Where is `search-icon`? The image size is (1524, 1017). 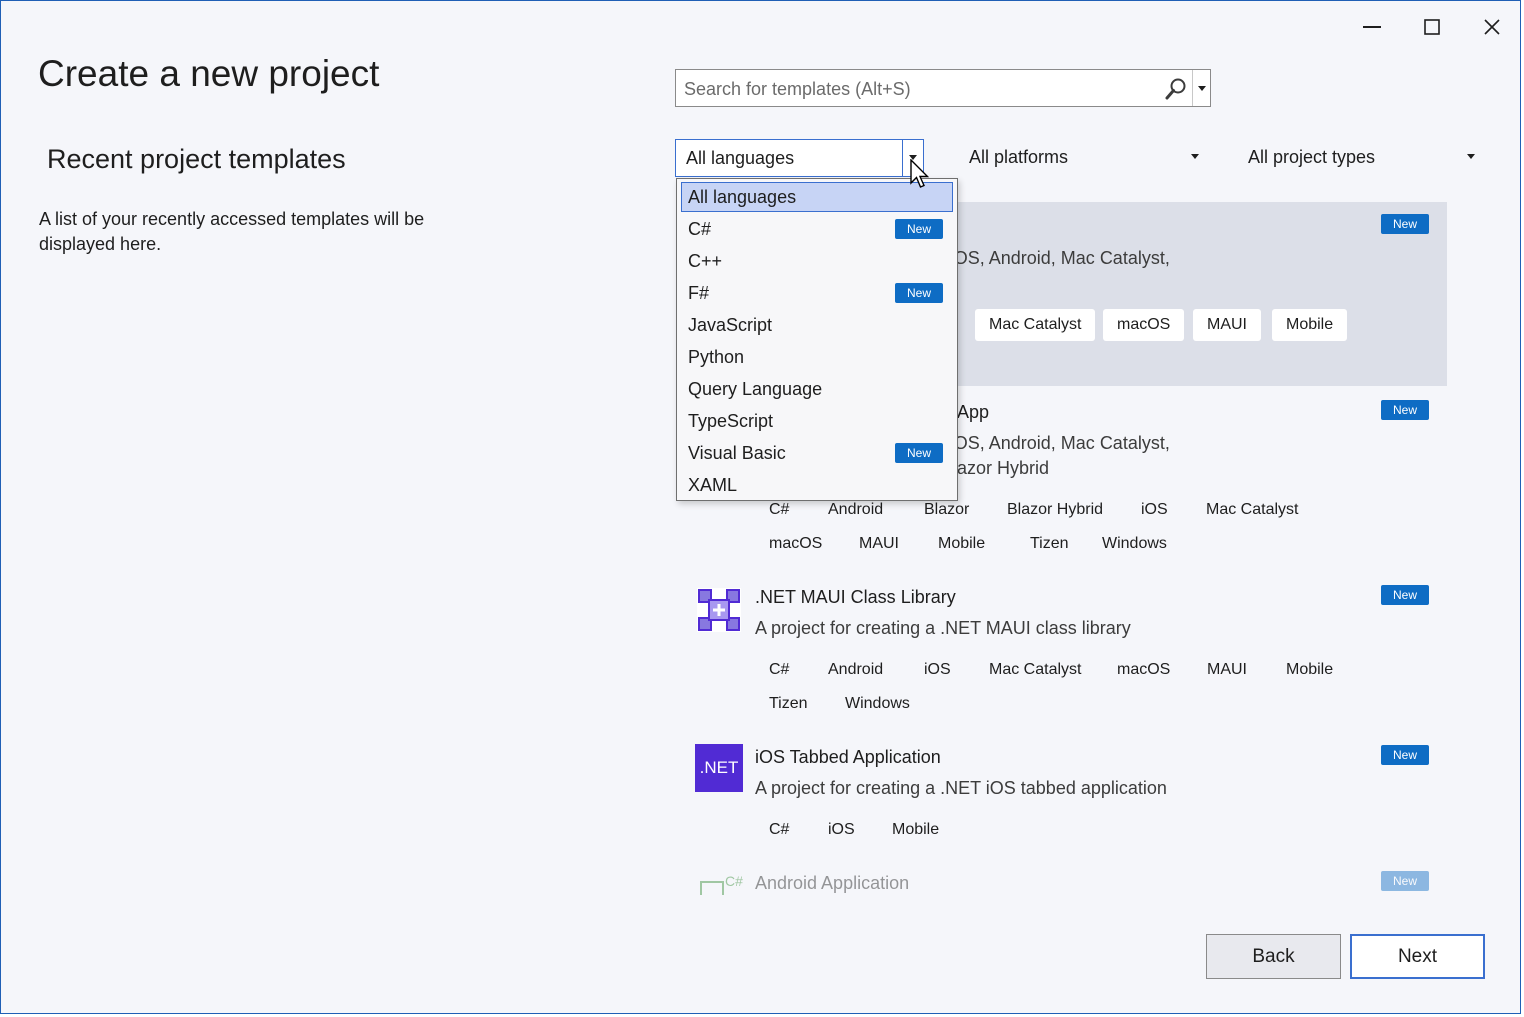 search-icon is located at coordinates (1176, 89).